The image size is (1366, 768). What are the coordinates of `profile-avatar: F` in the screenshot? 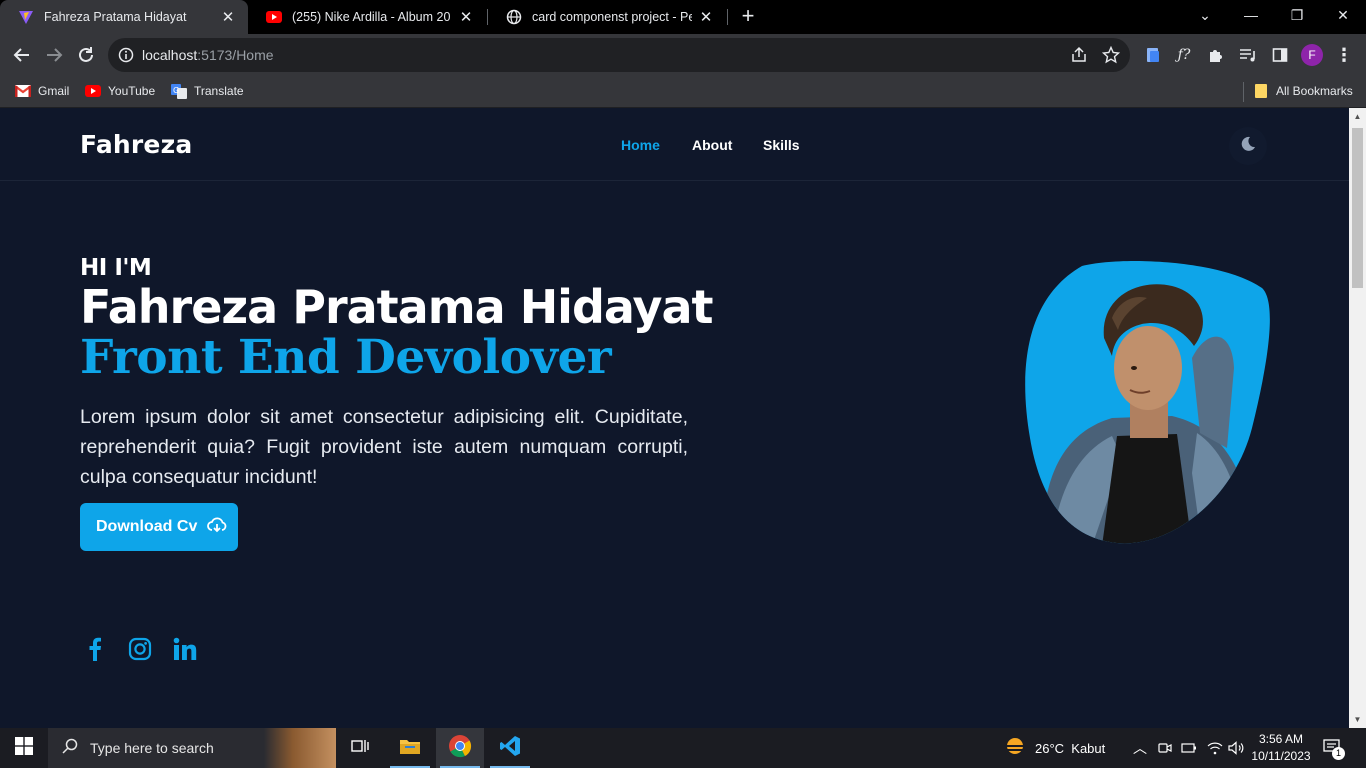 It's located at (1312, 55).